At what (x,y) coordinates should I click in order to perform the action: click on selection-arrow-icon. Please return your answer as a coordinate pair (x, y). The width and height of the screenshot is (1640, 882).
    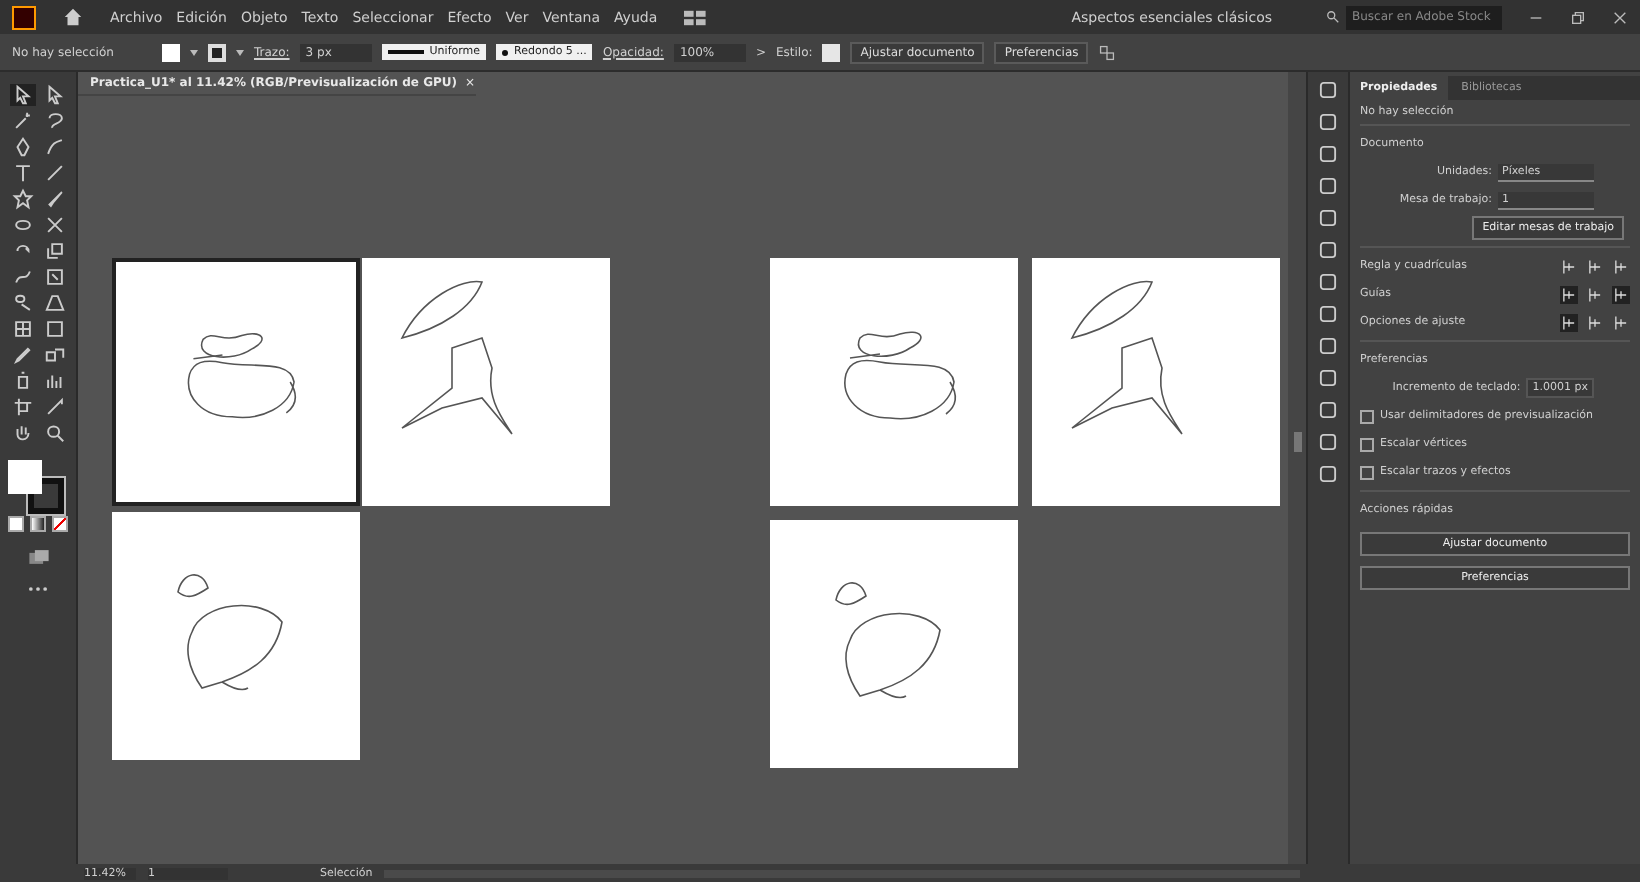
    Looking at the image, I should click on (22, 95).